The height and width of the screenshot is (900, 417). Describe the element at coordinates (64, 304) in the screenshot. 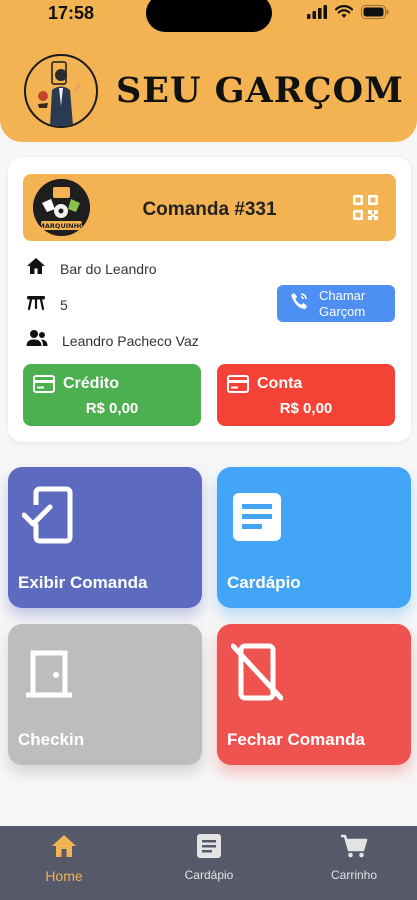

I see `table-number: 5` at that location.